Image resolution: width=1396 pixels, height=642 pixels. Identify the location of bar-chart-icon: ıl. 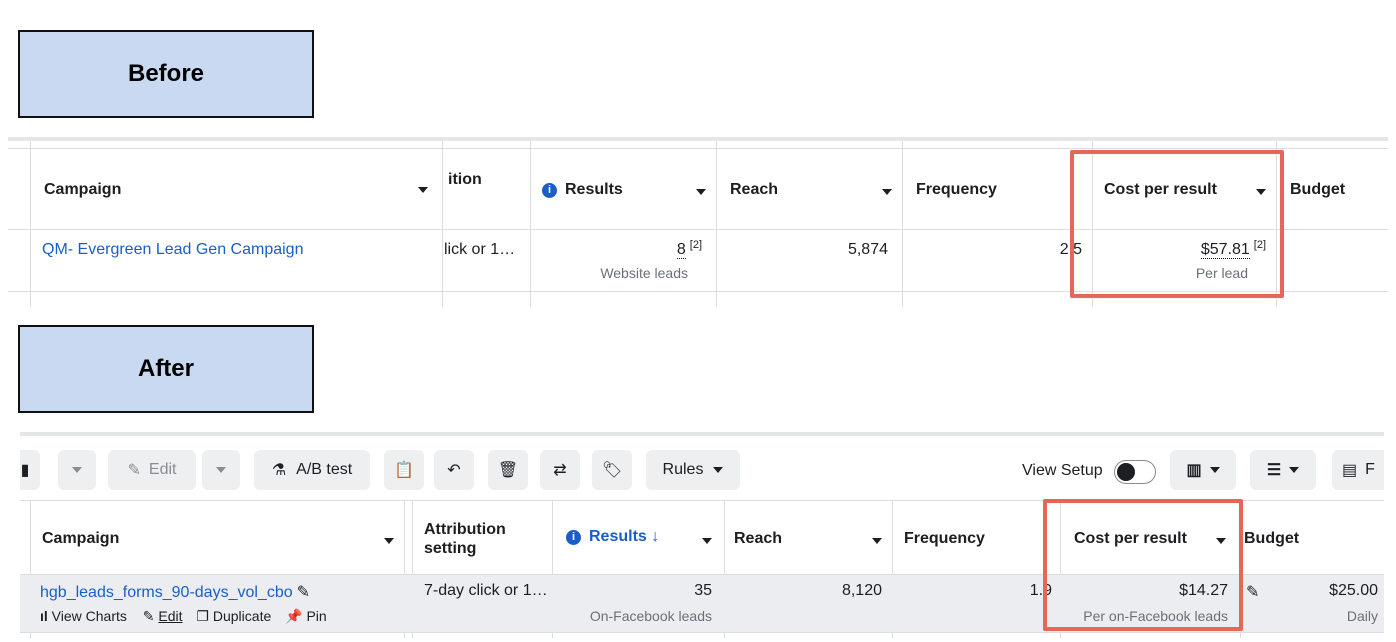
(44, 616).